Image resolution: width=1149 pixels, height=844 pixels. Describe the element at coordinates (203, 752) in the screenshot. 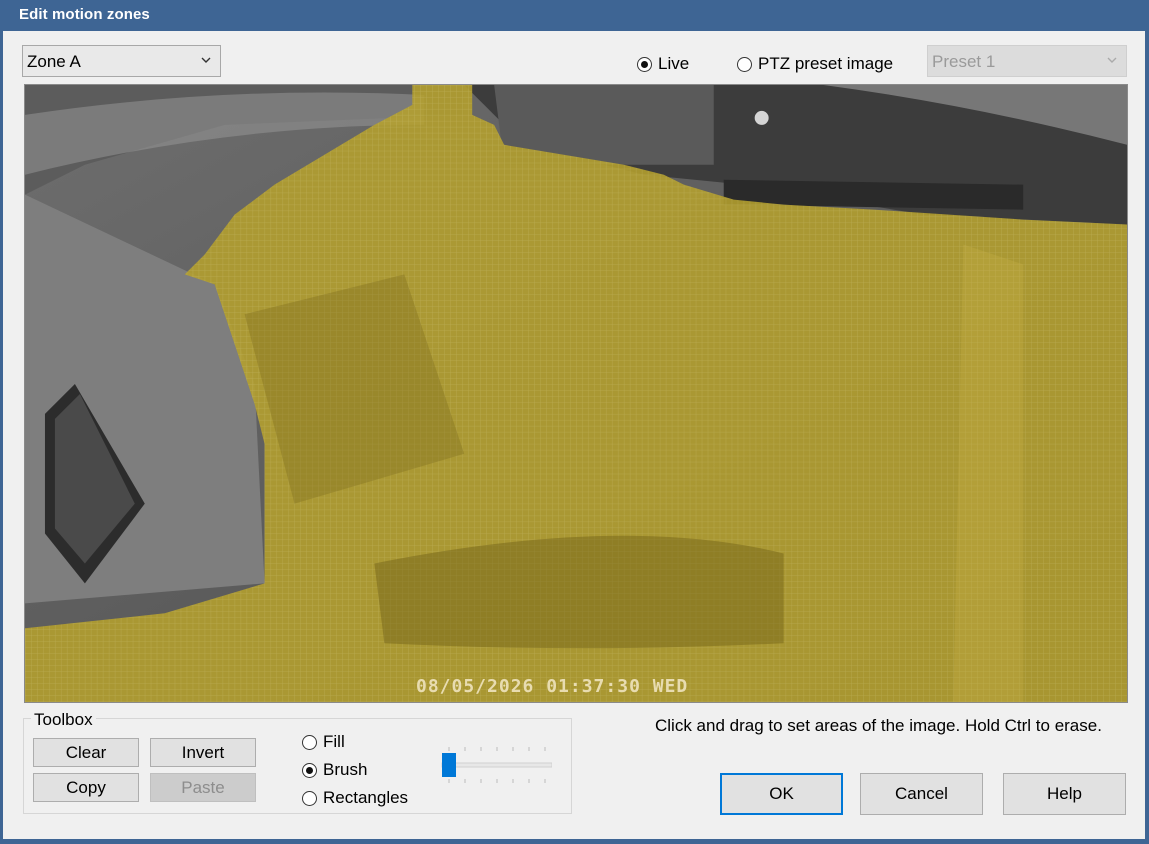

I see `invert-button: Invert` at that location.